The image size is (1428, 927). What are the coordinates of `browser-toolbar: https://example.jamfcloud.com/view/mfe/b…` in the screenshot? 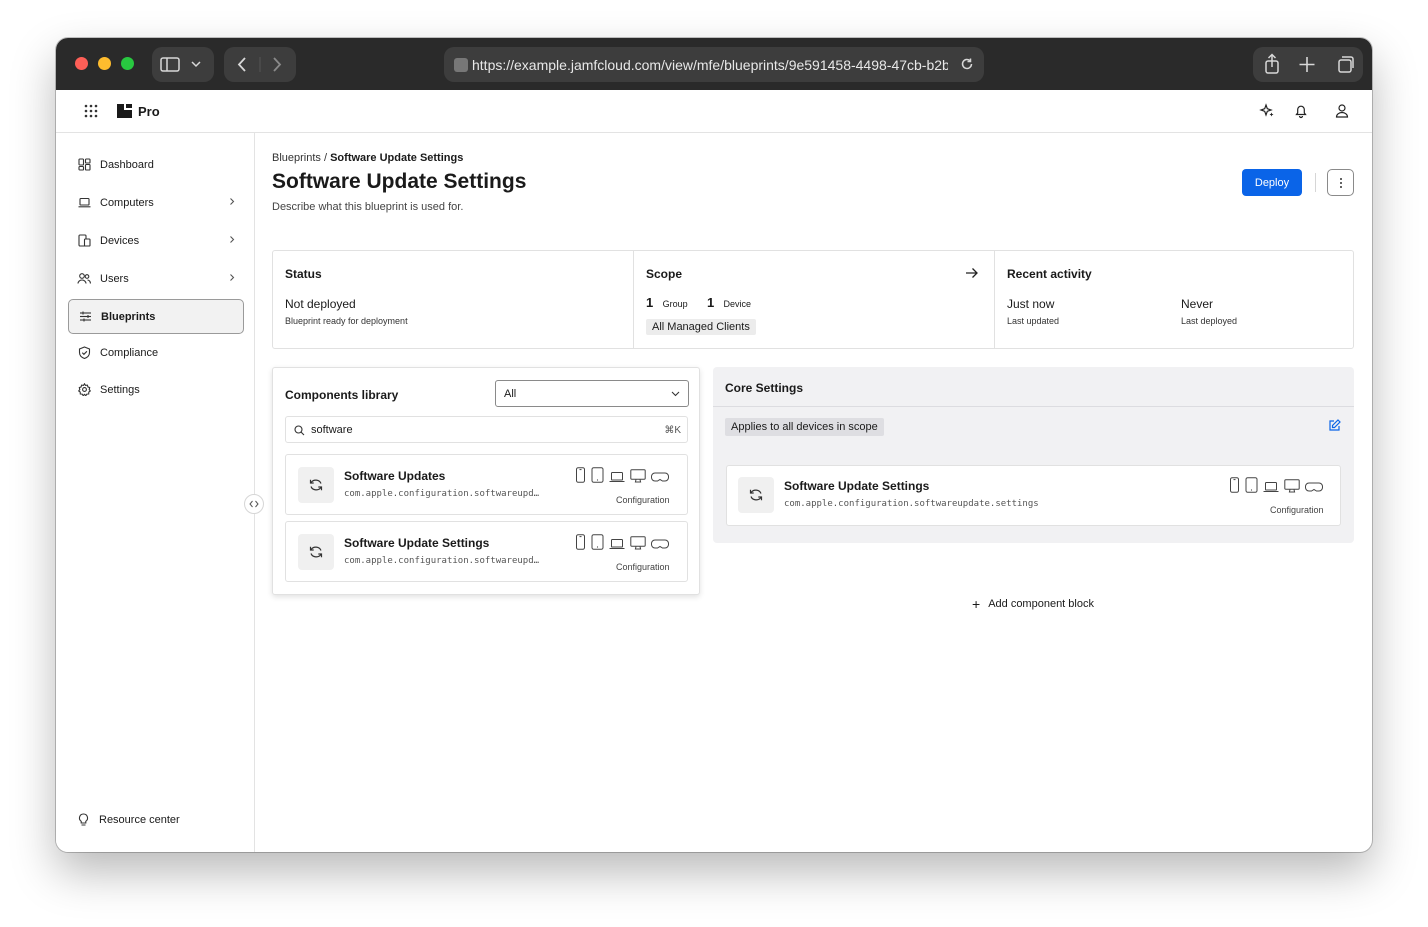 It's located at (714, 64).